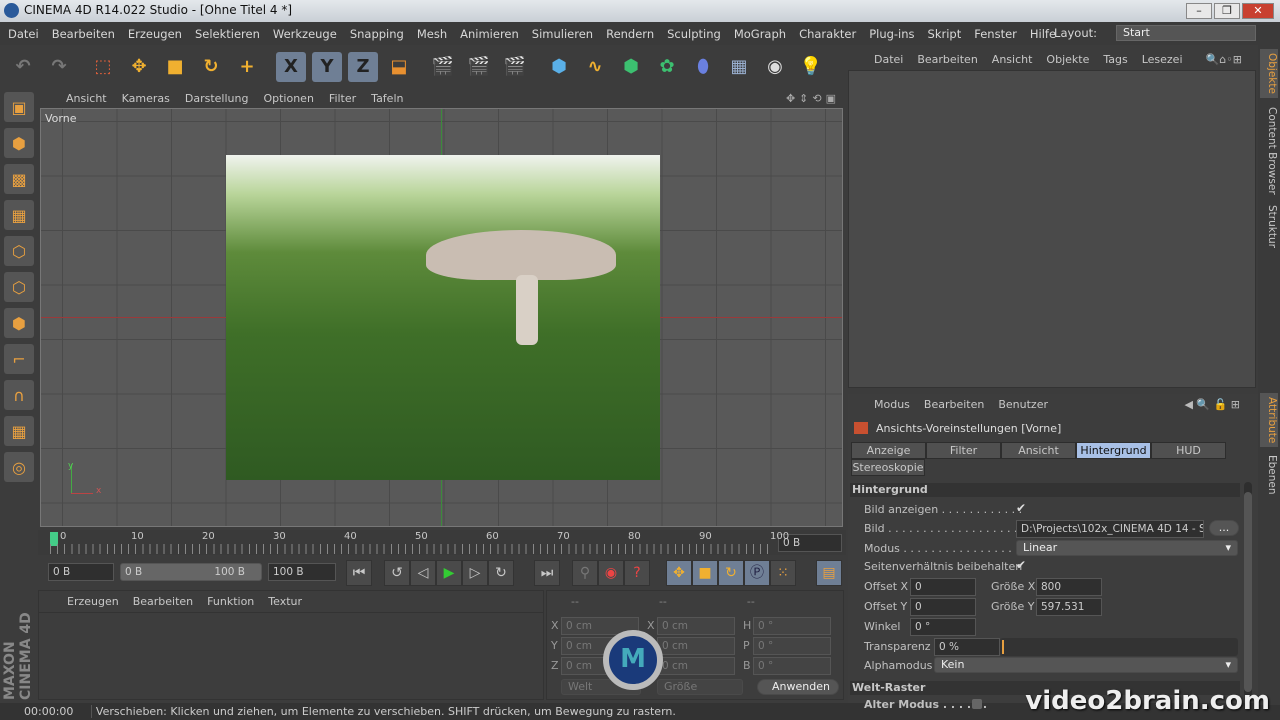 The image size is (1280, 720). Describe the element at coordinates (23, 34) in the screenshot. I see `menu-datei: Datei` at that location.